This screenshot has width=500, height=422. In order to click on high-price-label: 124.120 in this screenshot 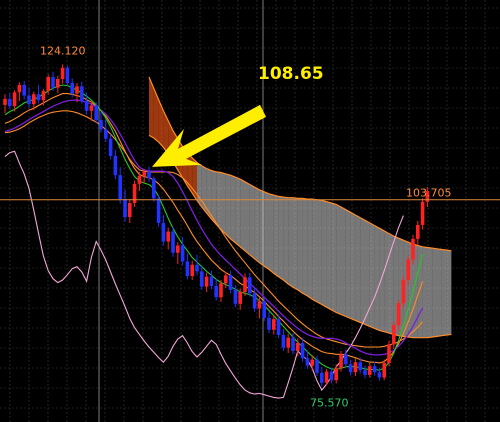, I will do `click(63, 50)`.